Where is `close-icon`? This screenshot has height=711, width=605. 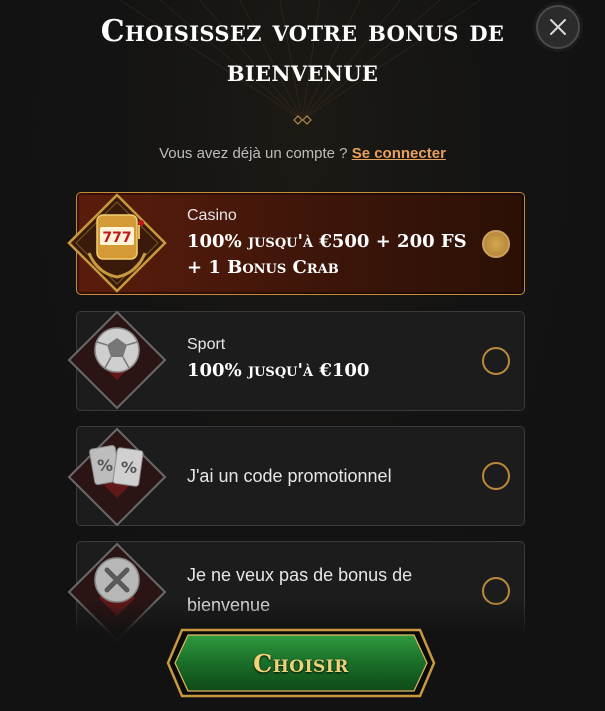
close-icon is located at coordinates (558, 27).